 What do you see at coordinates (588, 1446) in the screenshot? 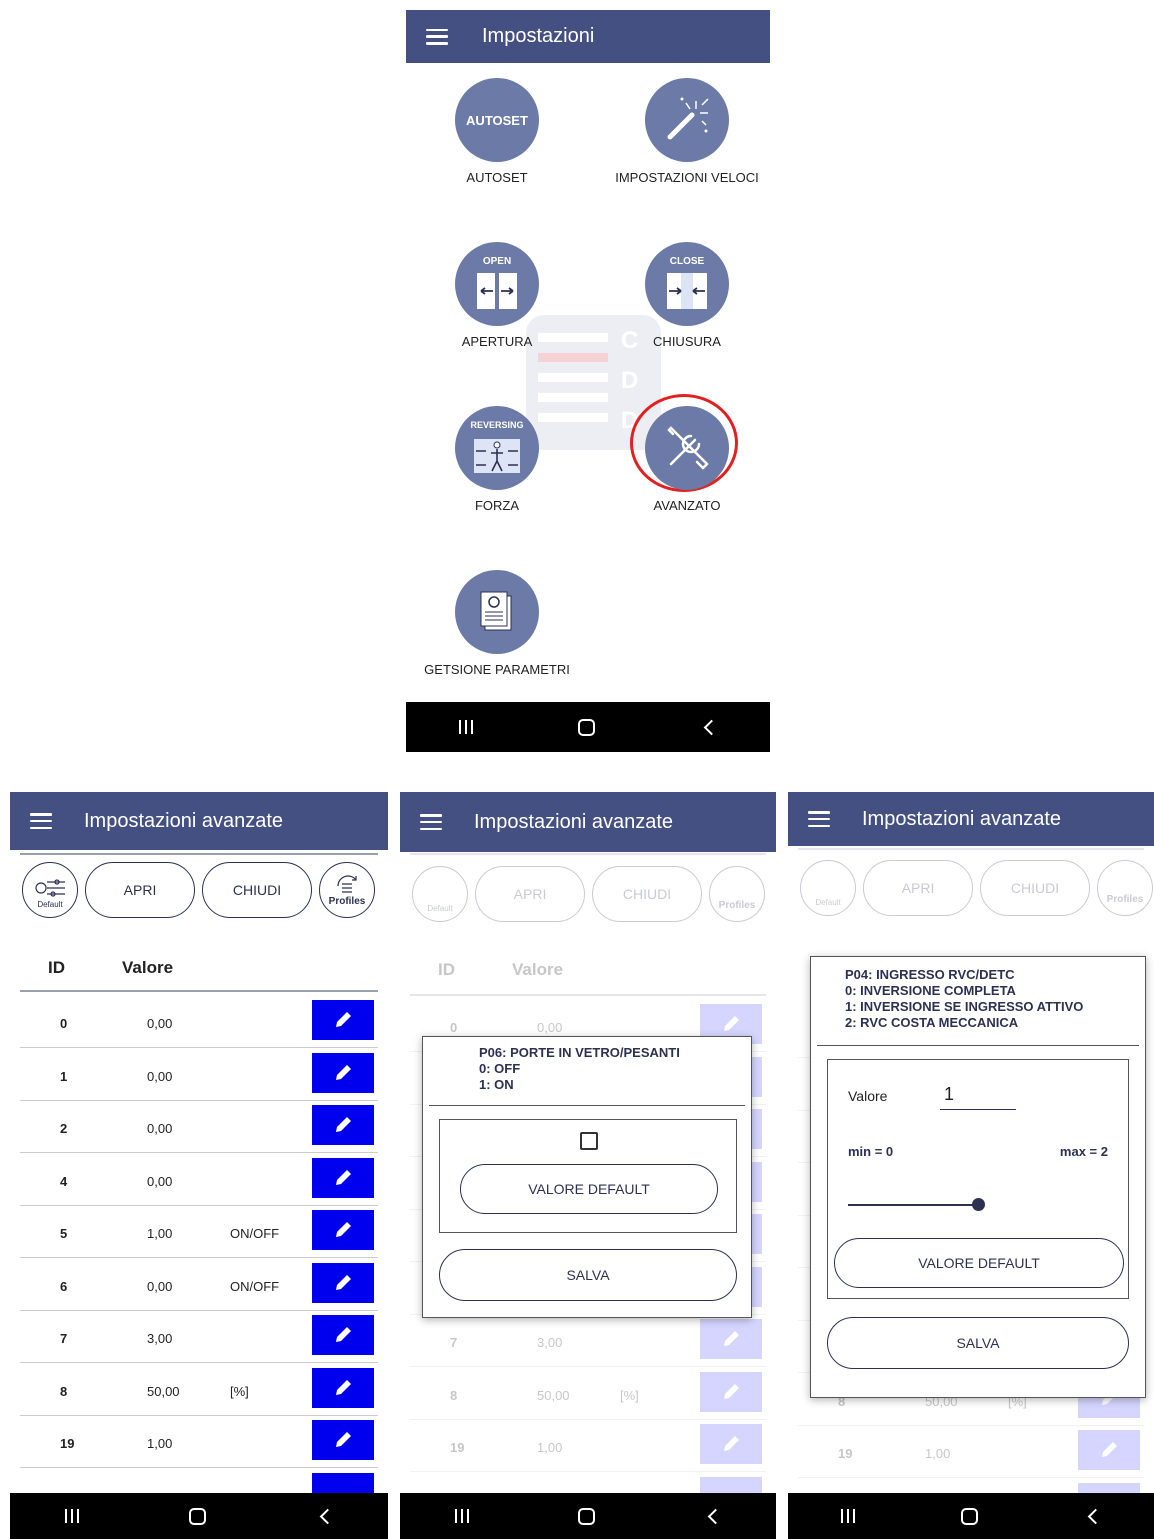
I see `table-row: 19 1,00` at bounding box center [588, 1446].